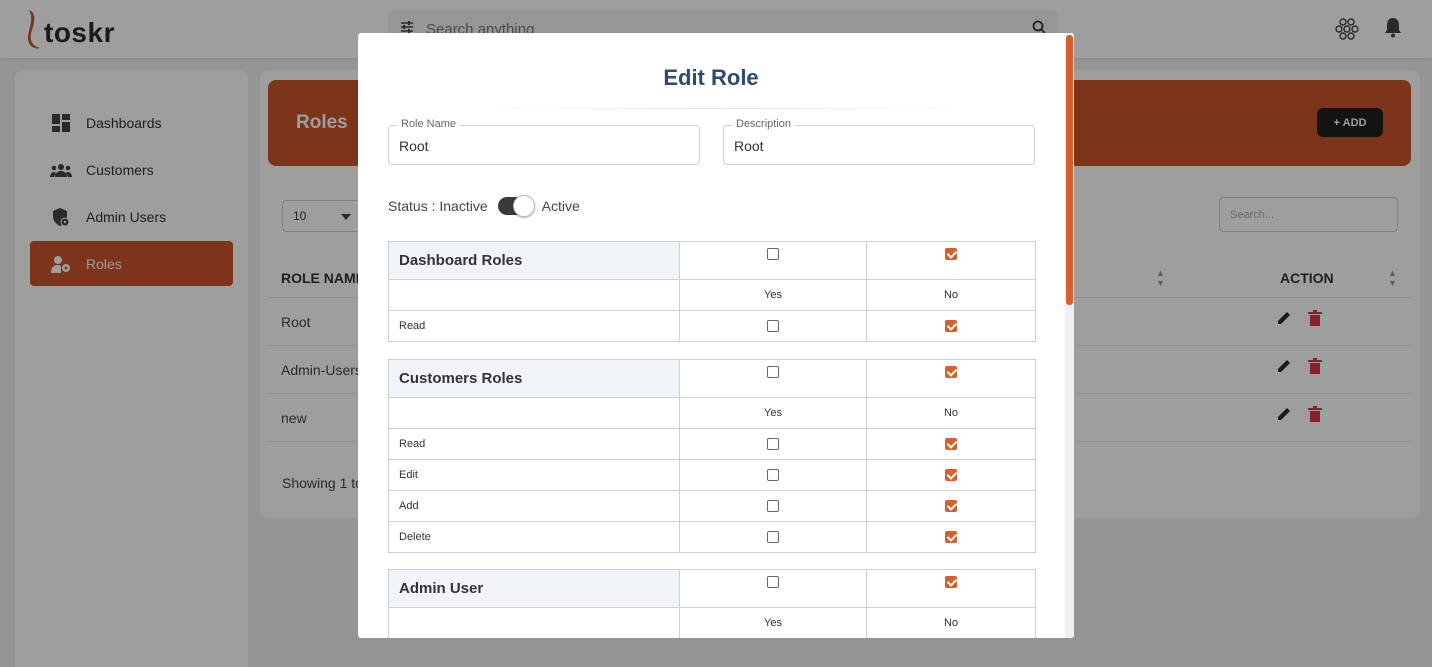 This screenshot has height=667, width=1432. Describe the element at coordinates (534, 537) in the screenshot. I see `permission-label: Delete` at that location.